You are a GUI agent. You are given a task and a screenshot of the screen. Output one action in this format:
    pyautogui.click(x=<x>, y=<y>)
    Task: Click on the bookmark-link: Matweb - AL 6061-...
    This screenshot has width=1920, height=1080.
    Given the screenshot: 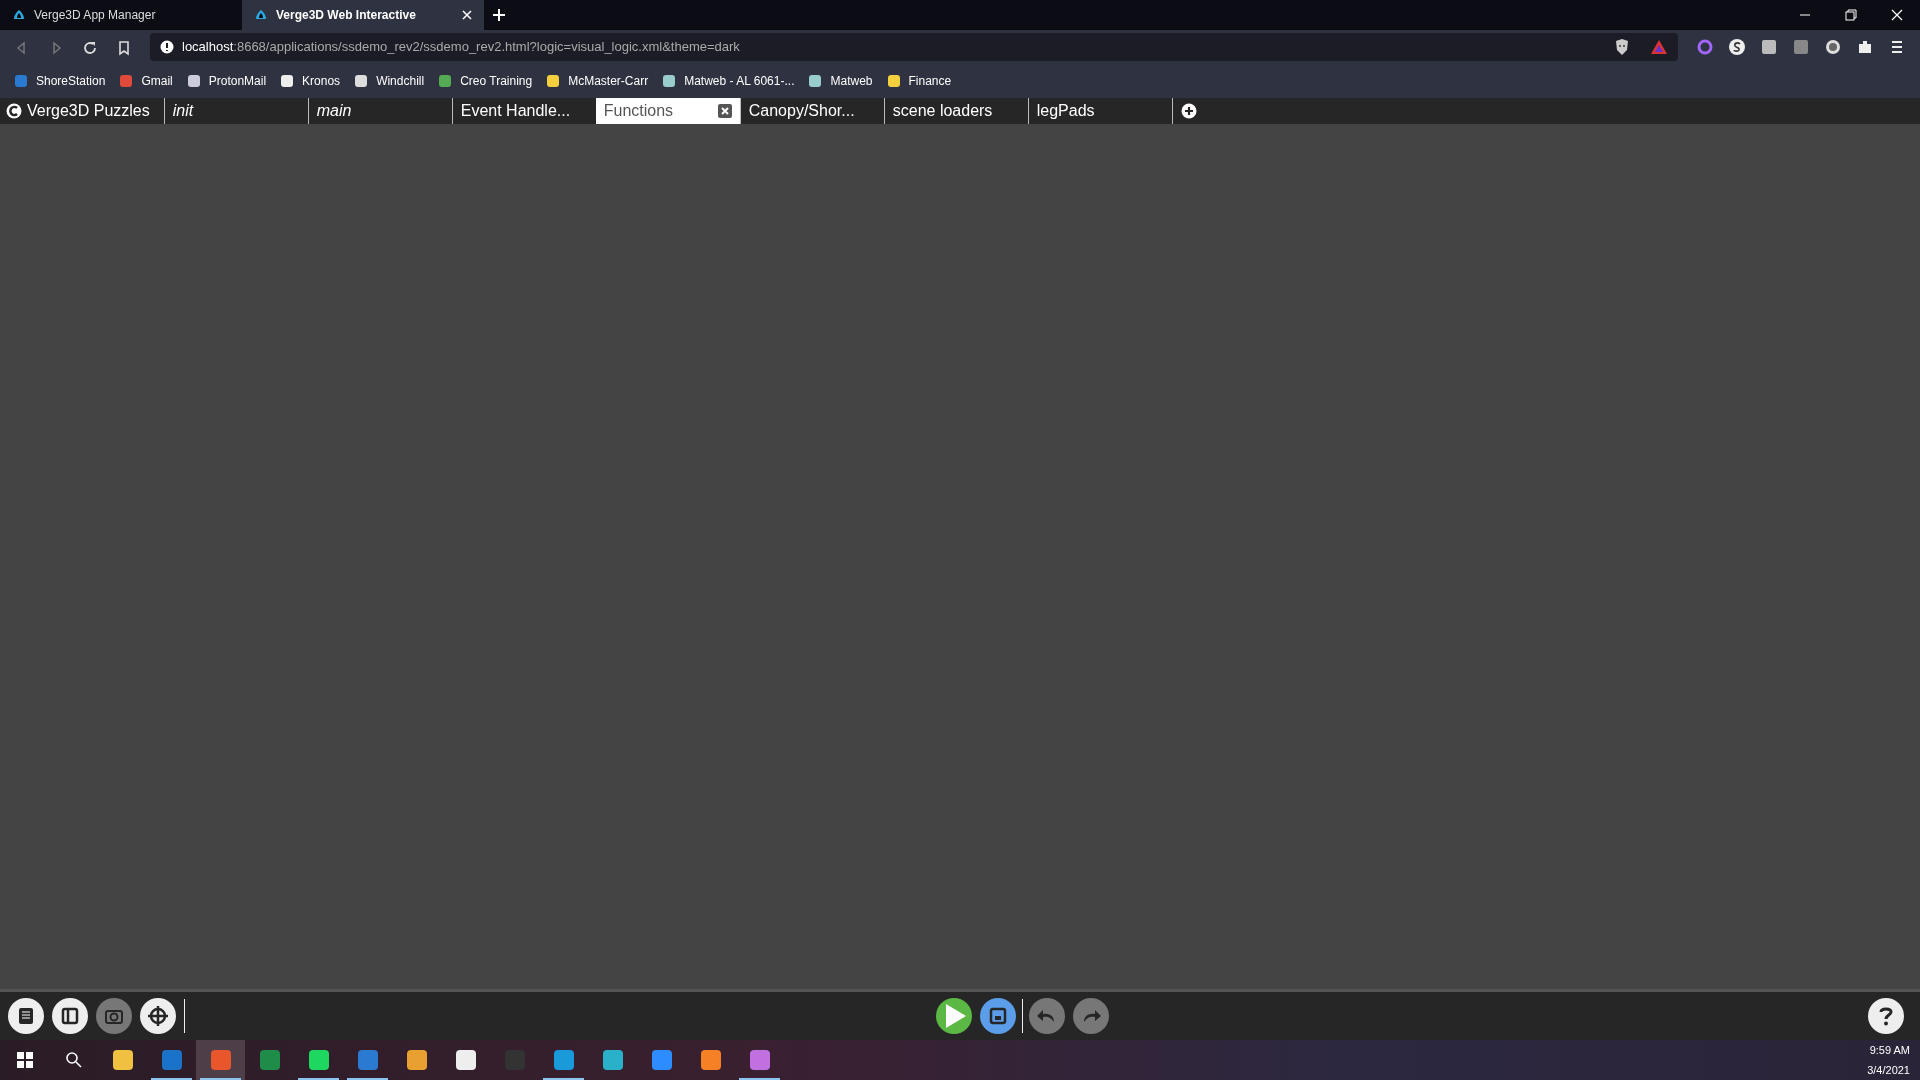 What is the action you would take?
    pyautogui.click(x=728, y=81)
    